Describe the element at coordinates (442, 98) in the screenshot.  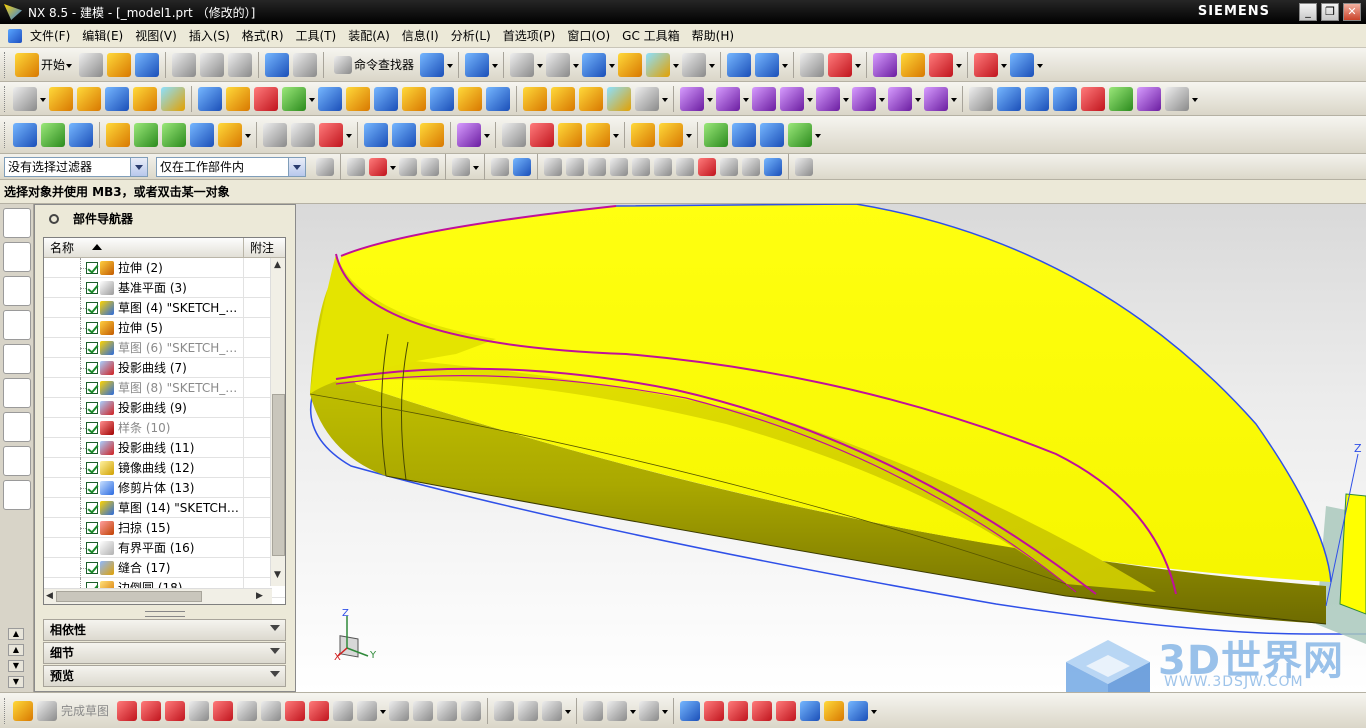
I see `shell-icon` at that location.